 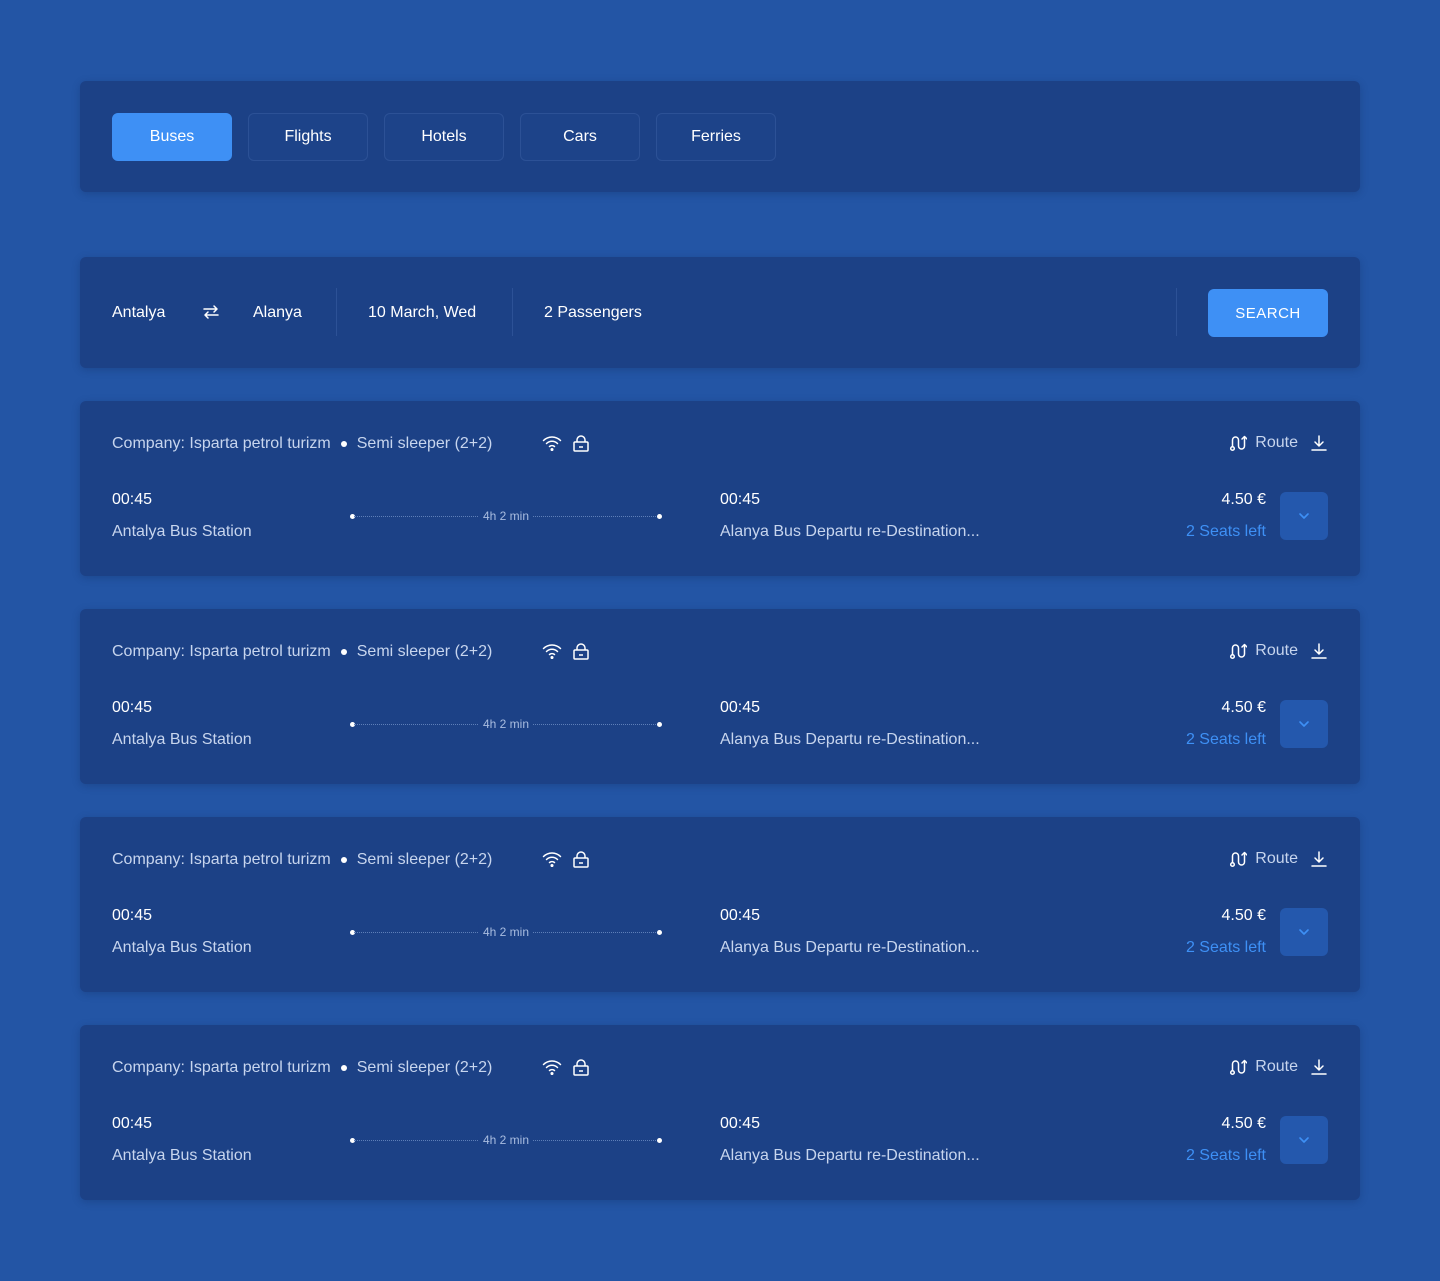 What do you see at coordinates (444, 137) in the screenshot?
I see `tab-hotels: Hotels` at bounding box center [444, 137].